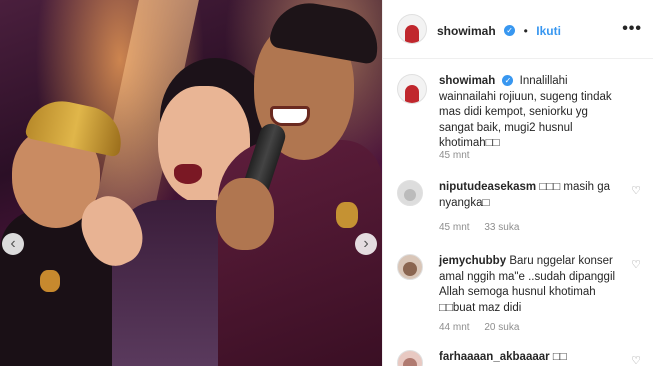  I want to click on caption-username: showimah, so click(467, 81).